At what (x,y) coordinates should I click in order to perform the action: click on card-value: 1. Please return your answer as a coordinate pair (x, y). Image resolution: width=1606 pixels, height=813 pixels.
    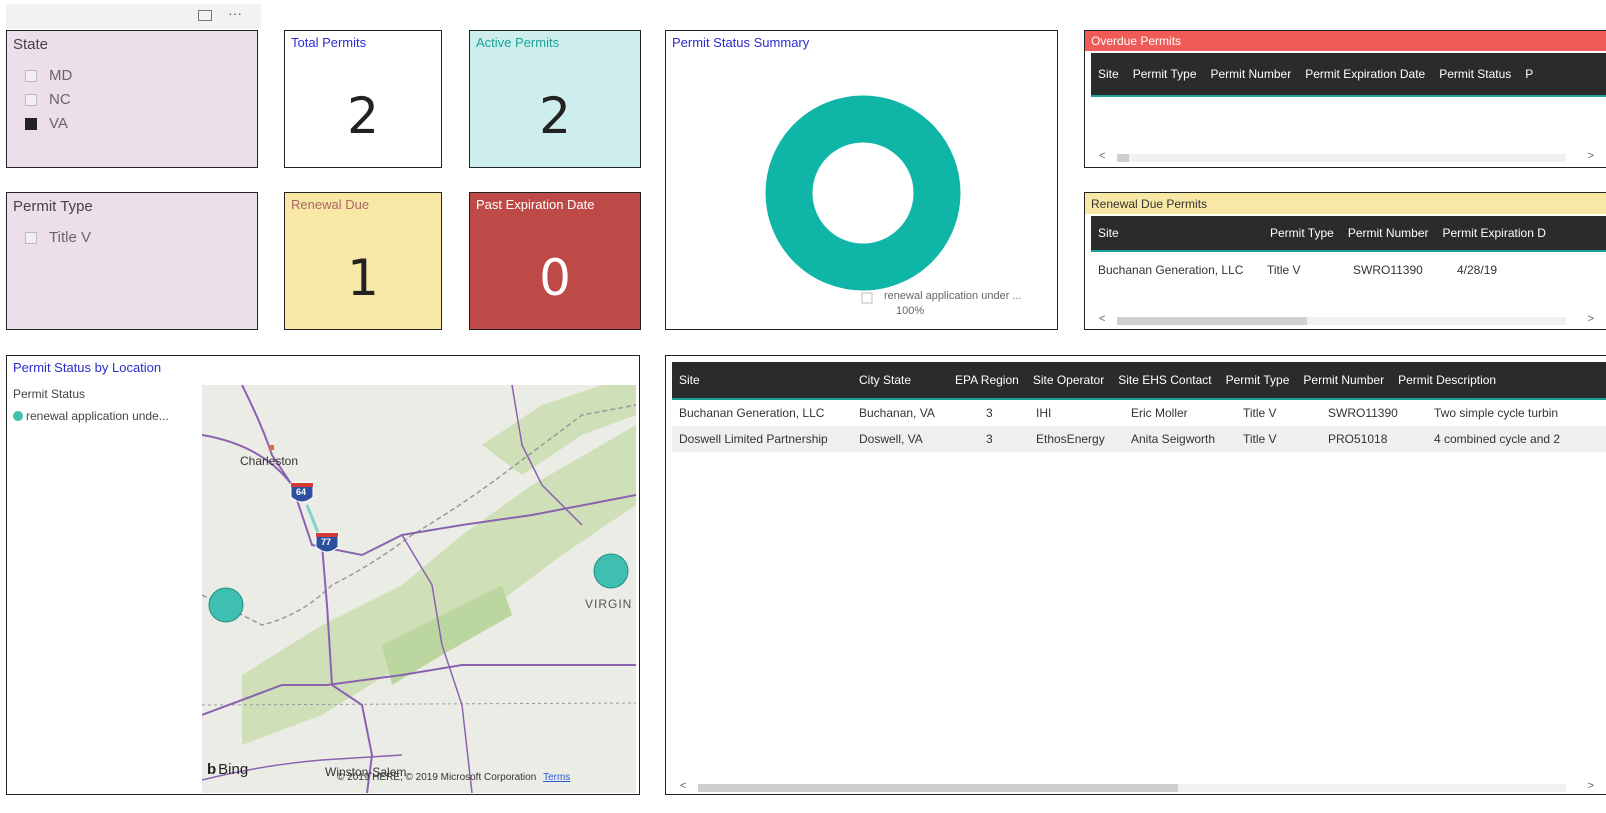
    Looking at the image, I should click on (363, 278).